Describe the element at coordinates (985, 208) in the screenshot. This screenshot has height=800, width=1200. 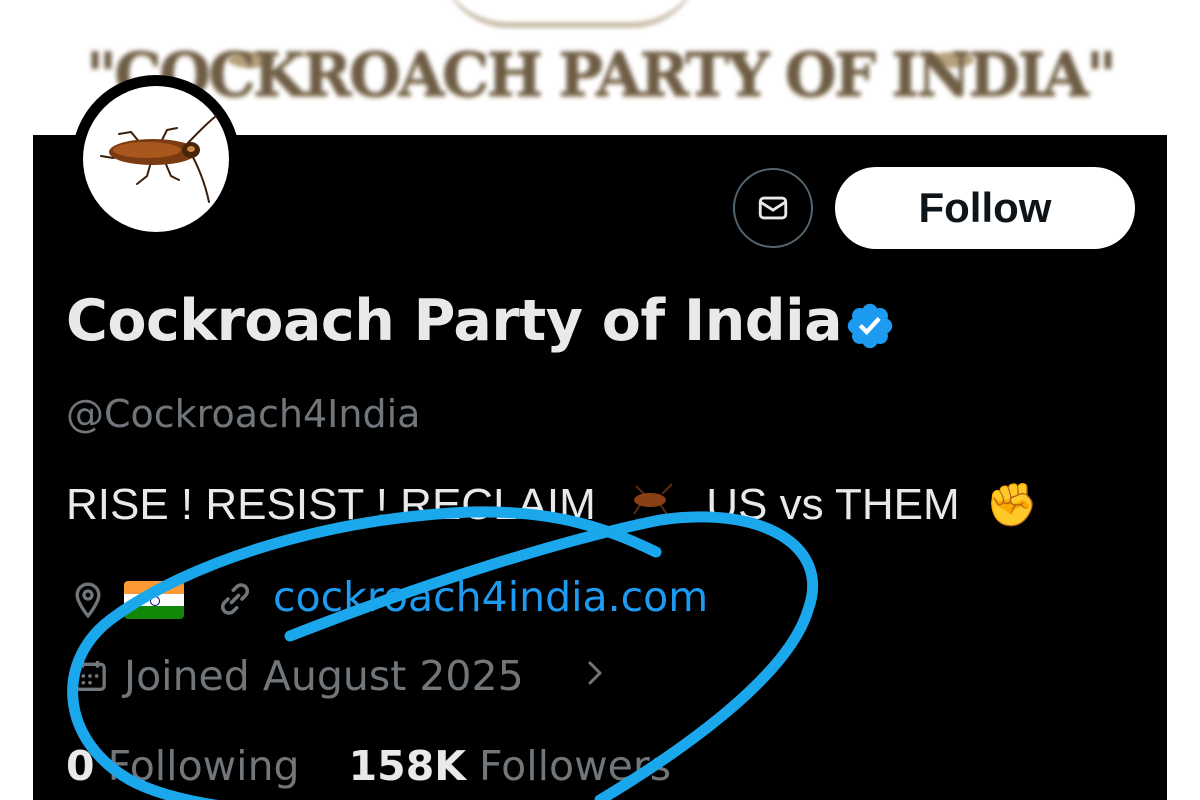
I see `follow-button: Follow` at that location.